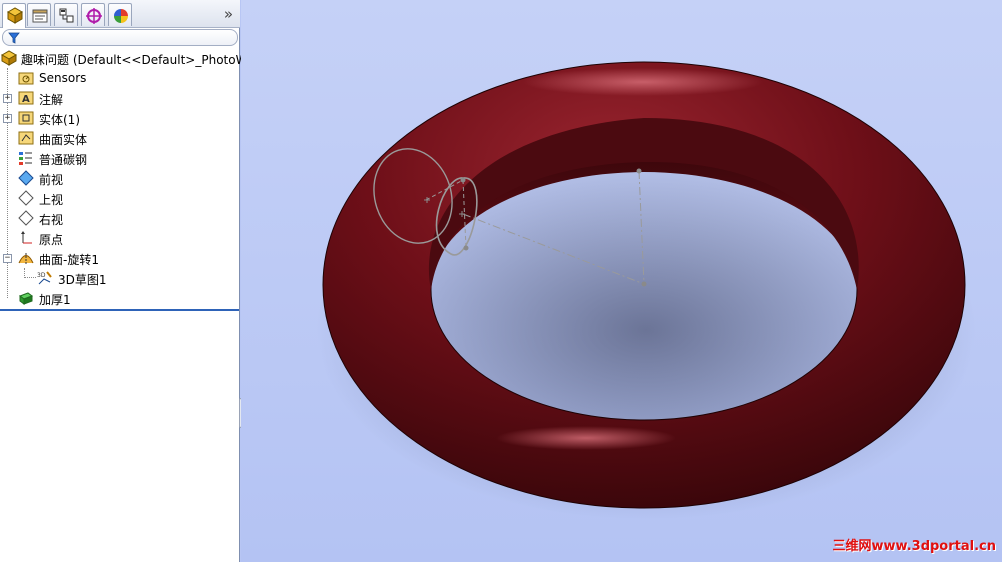 This screenshot has height=562, width=1002. What do you see at coordinates (120, 37) in the screenshot?
I see `tree-filter-input` at bounding box center [120, 37].